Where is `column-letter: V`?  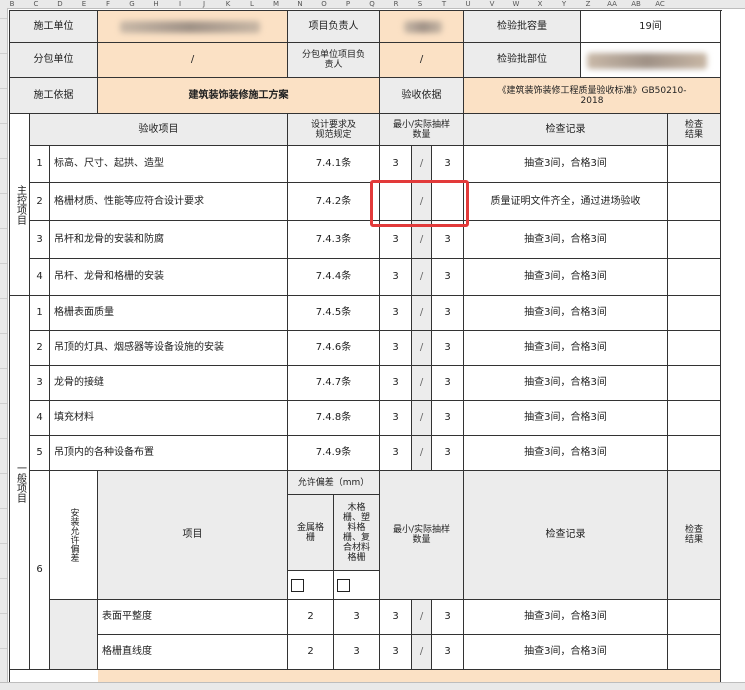
column-letter: V is located at coordinates (492, 4).